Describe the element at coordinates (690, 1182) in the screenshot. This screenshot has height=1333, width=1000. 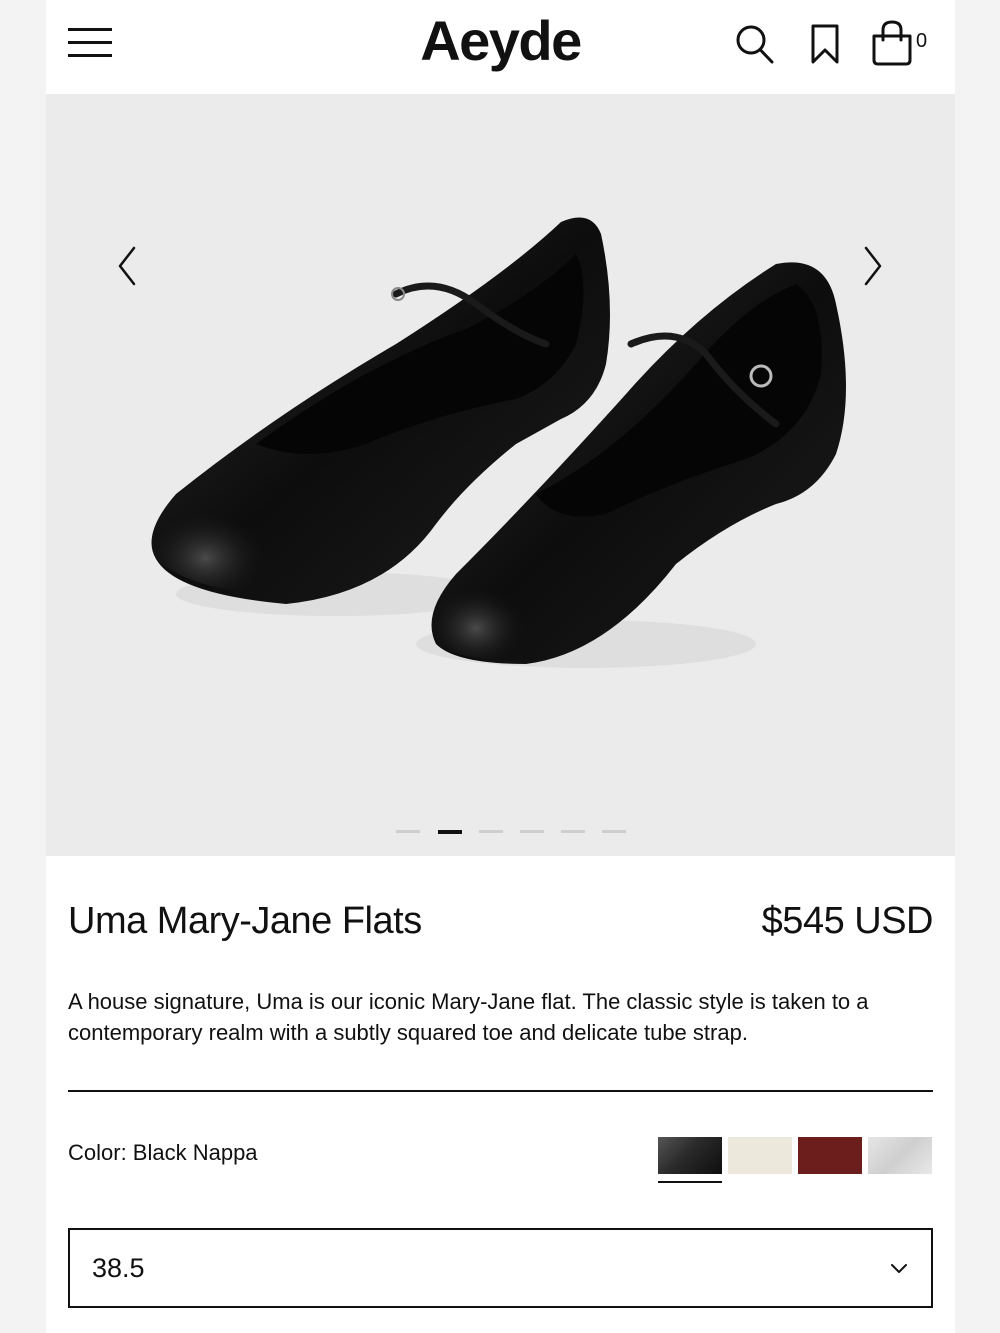
I see `selected-swatch-indicator` at that location.